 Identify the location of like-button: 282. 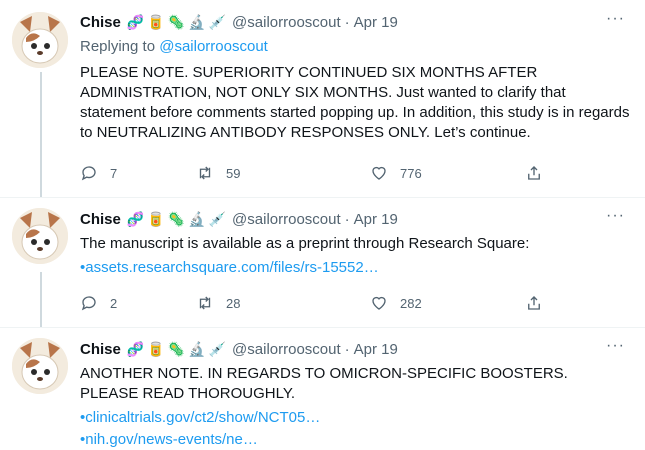
(447, 303).